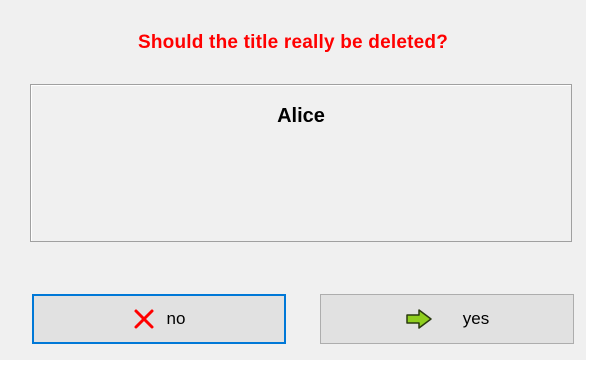 The width and height of the screenshot is (602, 374). I want to click on right-arrow-icon, so click(419, 319).